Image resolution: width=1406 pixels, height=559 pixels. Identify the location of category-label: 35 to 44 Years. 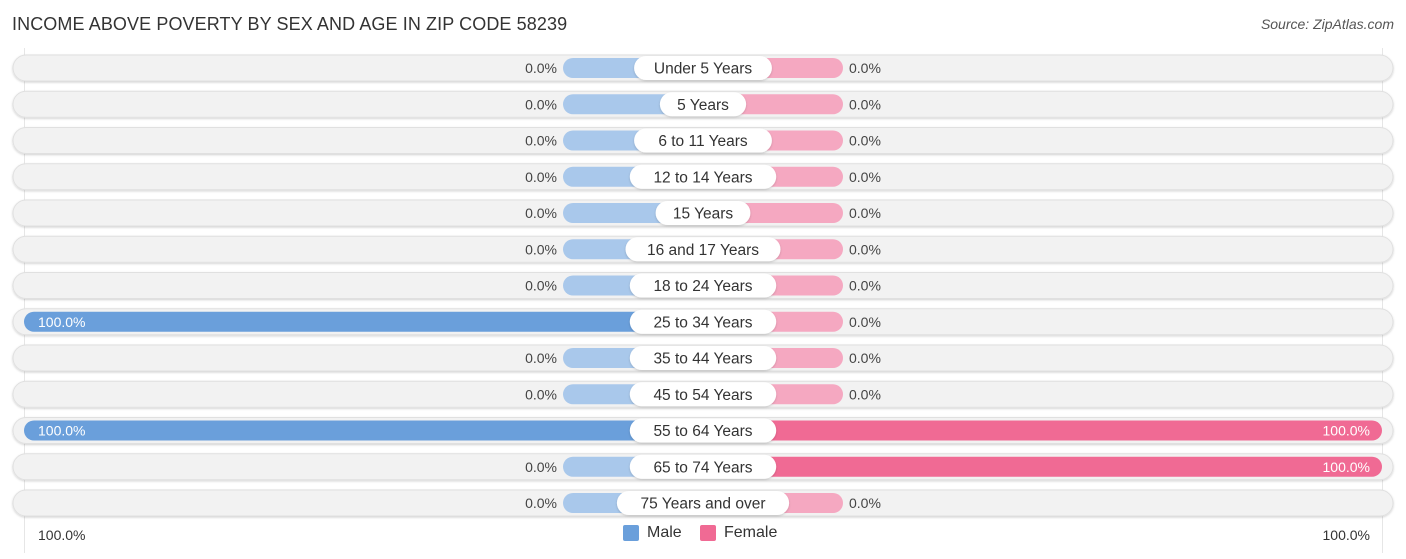
(702, 359).